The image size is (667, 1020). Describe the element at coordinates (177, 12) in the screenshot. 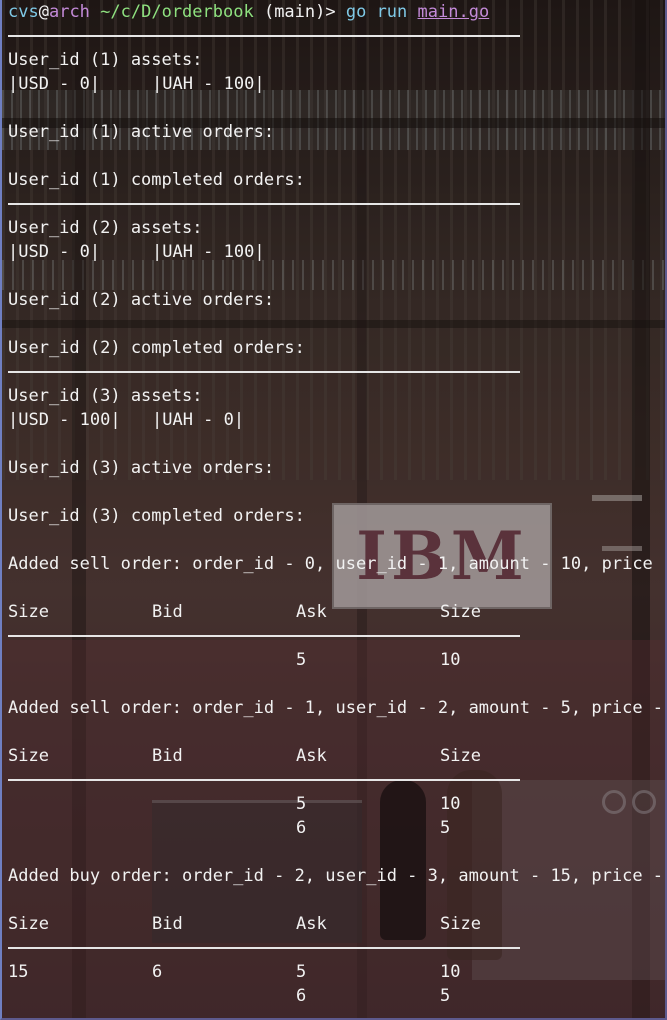

I see `prompt-path: ~/c/D/orderbook` at that location.